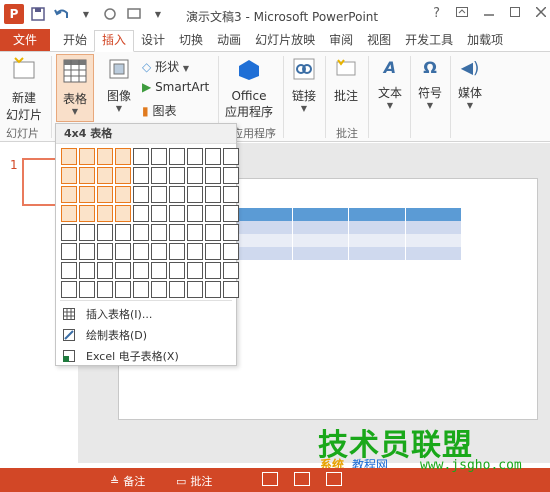  What do you see at coordinates (341, 41) in the screenshot?
I see `tab-review: 审阅` at bounding box center [341, 41].